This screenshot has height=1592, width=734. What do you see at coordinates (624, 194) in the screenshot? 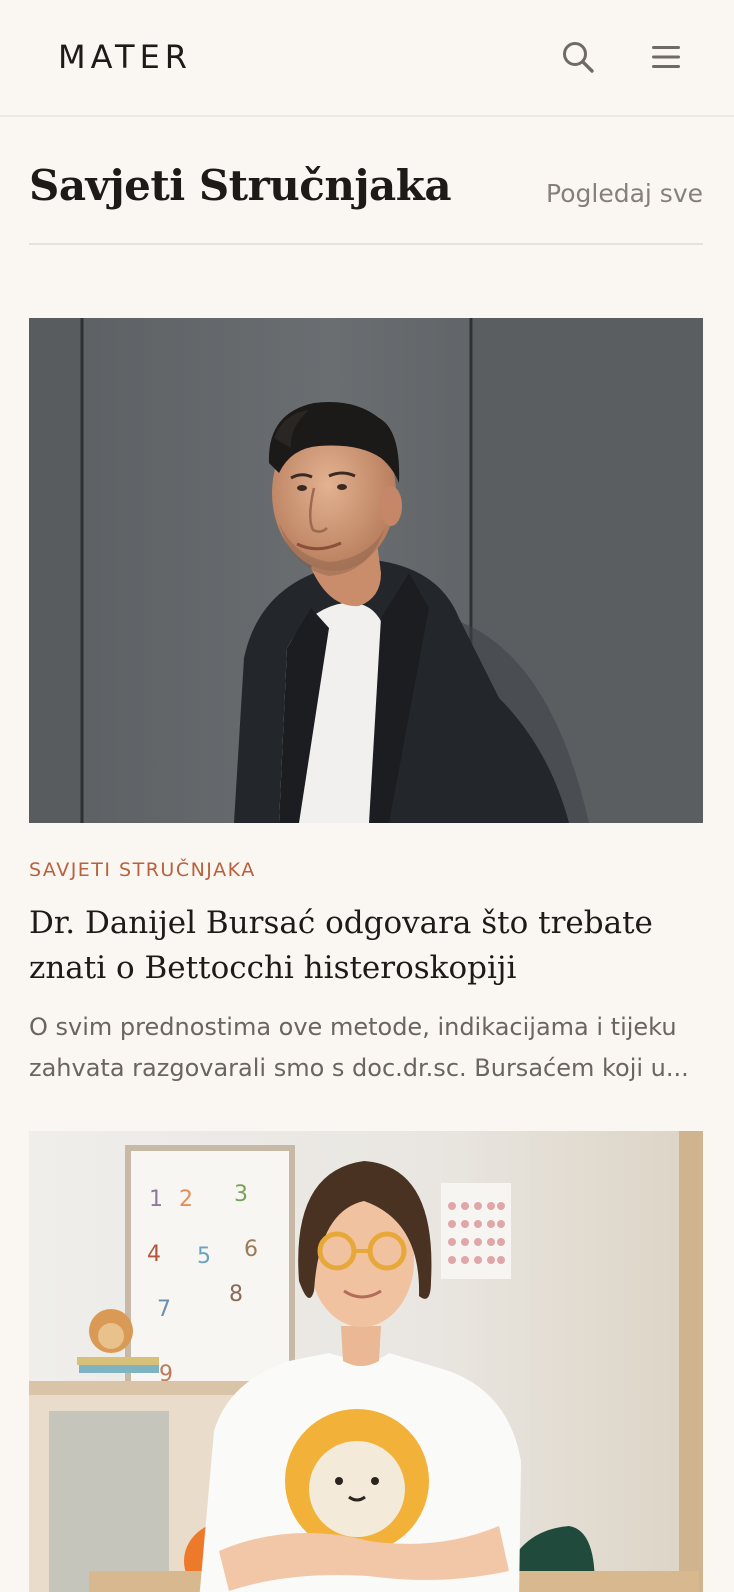
I see `view-all-link: Pogledaj sve` at bounding box center [624, 194].